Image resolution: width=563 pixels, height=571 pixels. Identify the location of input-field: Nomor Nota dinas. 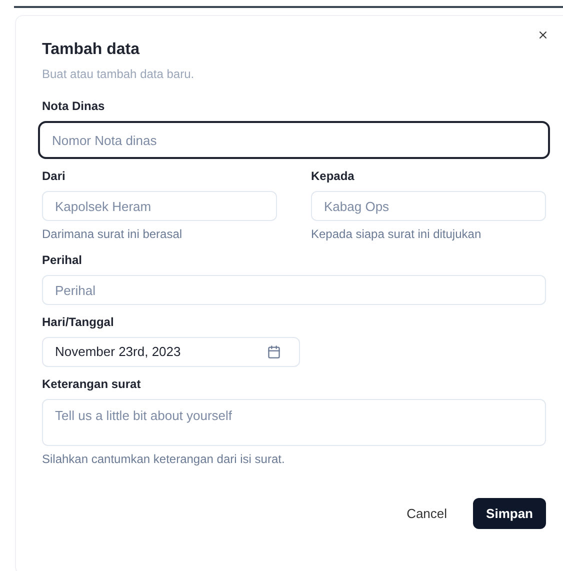
(294, 140).